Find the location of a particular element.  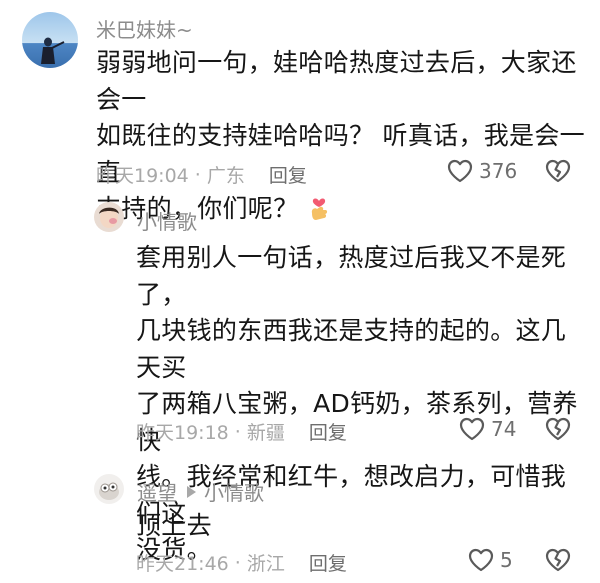

comment-text: 顶上去 is located at coordinates (286, 526).